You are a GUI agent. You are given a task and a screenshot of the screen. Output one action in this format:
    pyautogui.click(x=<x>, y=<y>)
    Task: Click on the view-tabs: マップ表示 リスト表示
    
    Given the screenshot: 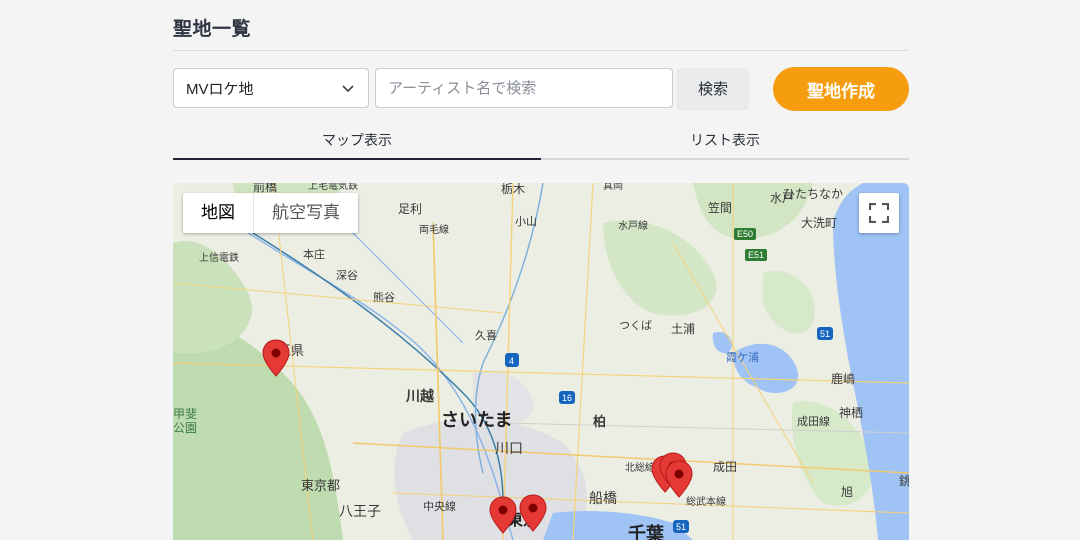 What is the action you would take?
    pyautogui.click(x=541, y=142)
    